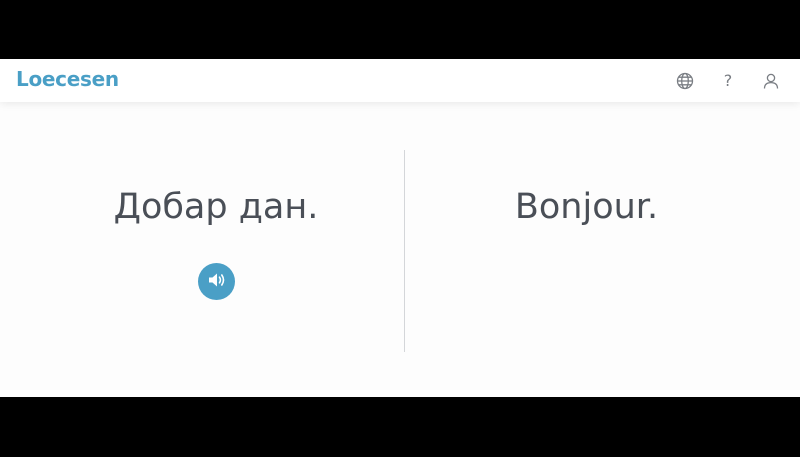 The width and height of the screenshot is (800, 457). I want to click on top-bar: Loecesen ?, so click(400, 80).